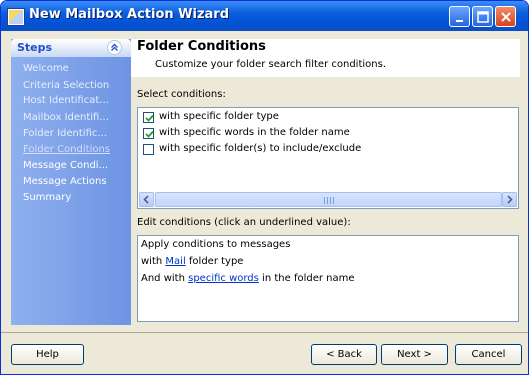 This screenshot has height=375, width=529. Describe the element at coordinates (223, 278) in the screenshot. I see `specific-words-link: specific words` at that location.